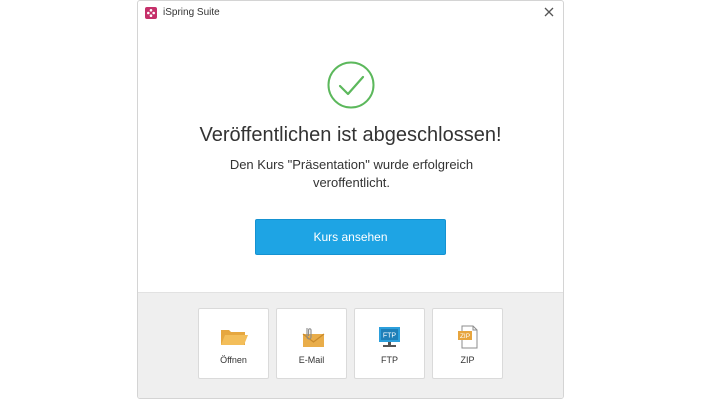 Image resolution: width=701 pixels, height=399 pixels. What do you see at coordinates (351, 85) in the screenshot?
I see `checkmark-circle-icon` at bounding box center [351, 85].